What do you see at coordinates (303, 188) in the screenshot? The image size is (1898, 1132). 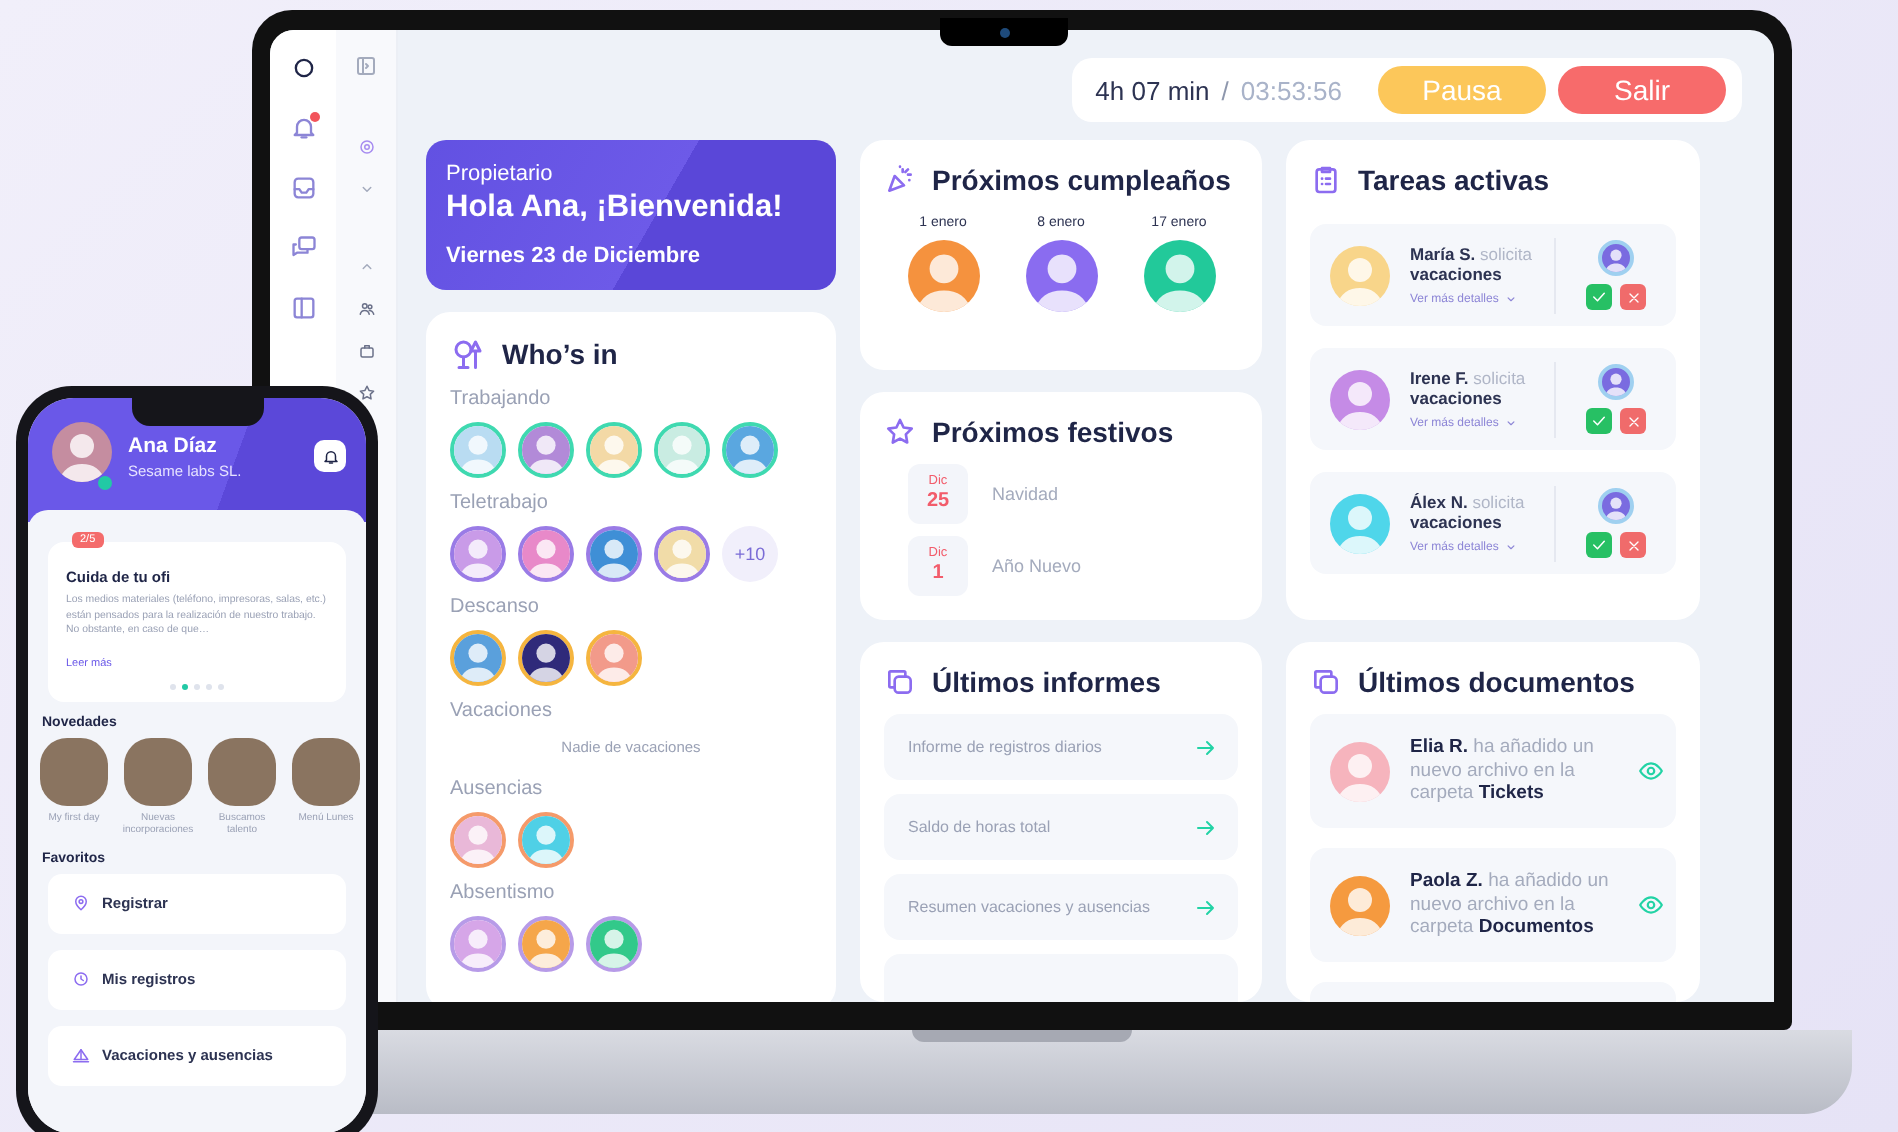 I see `inbox-icon` at bounding box center [303, 188].